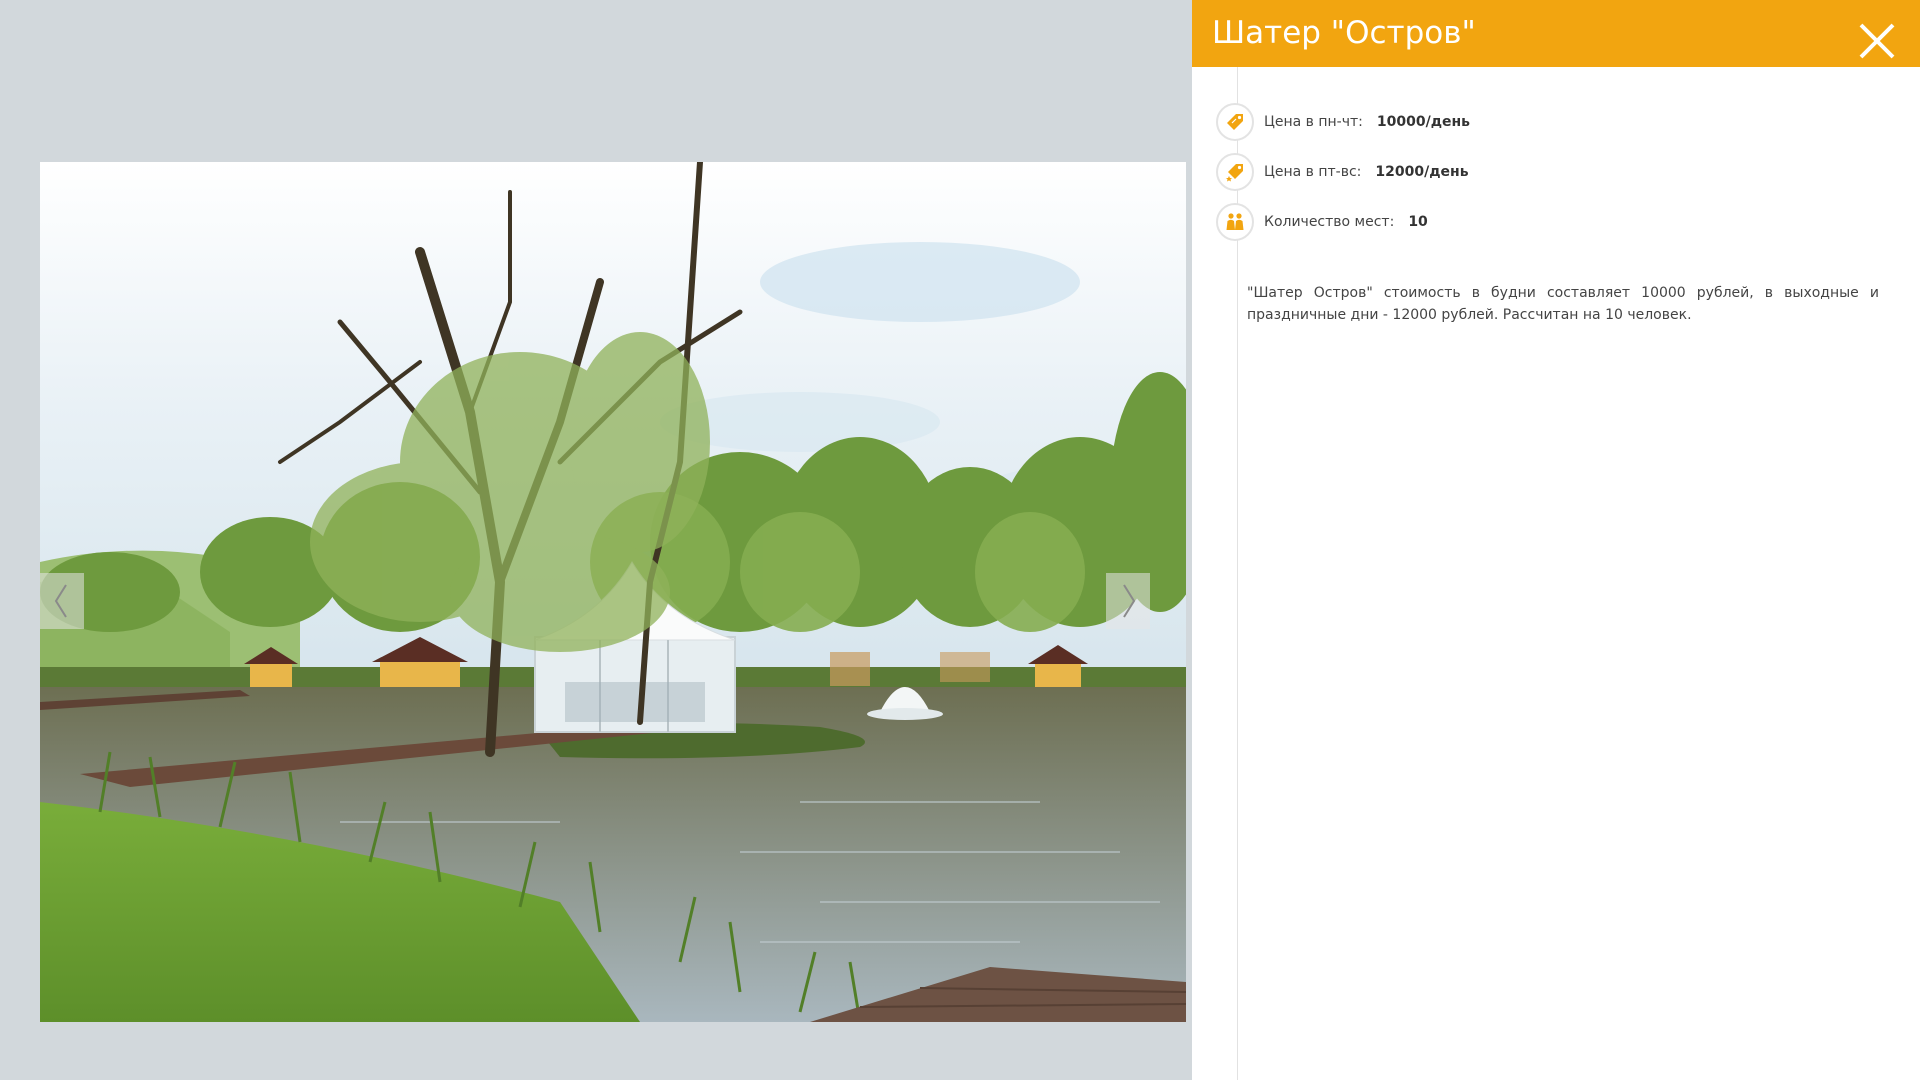  What do you see at coordinates (1418, 222) in the screenshot?
I see `seats-value: 10` at bounding box center [1418, 222].